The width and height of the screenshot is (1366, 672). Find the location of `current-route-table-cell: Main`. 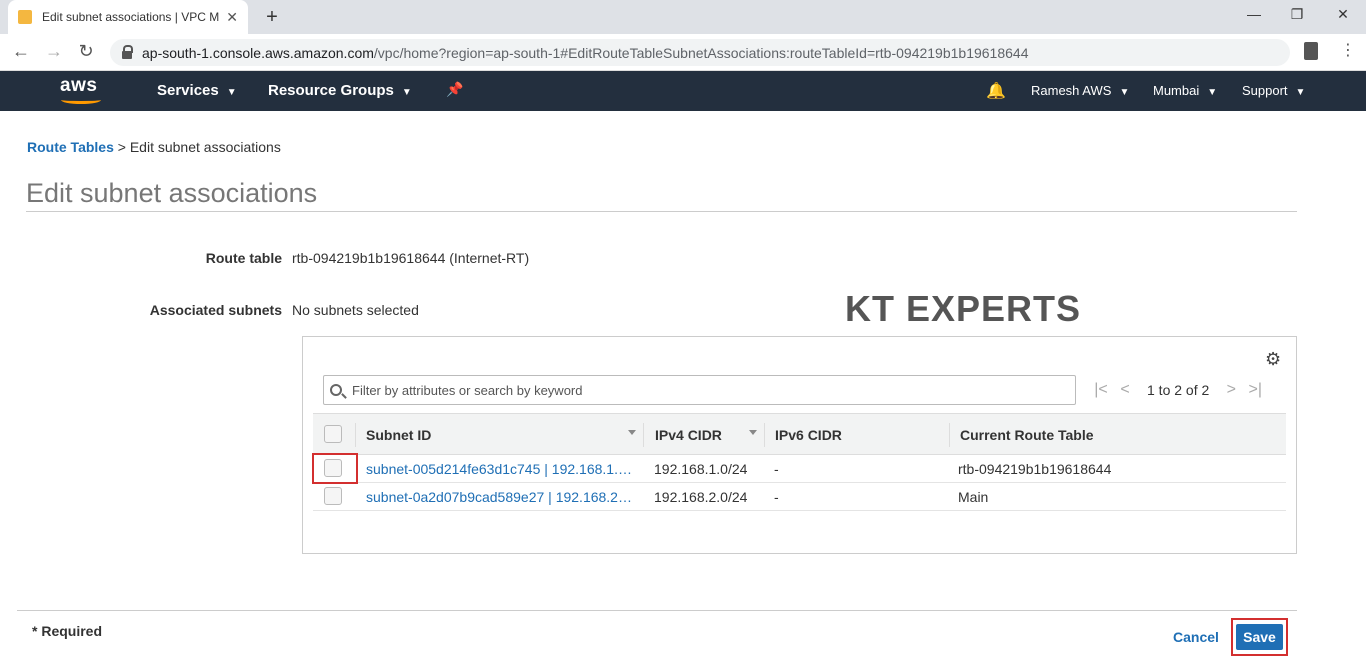

current-route-table-cell: Main is located at coordinates (973, 497).